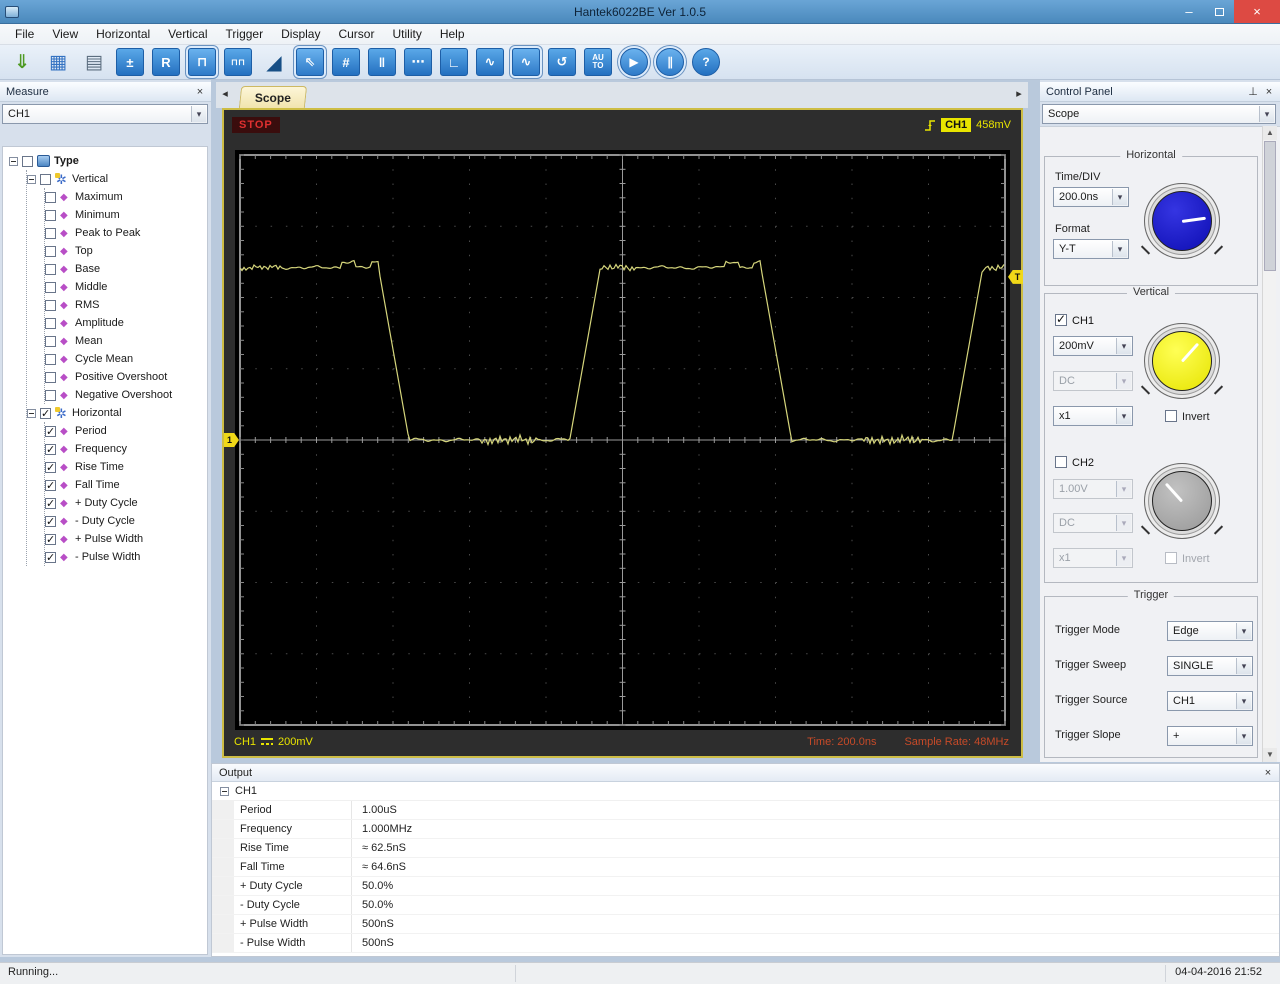 The height and width of the screenshot is (984, 1280). I want to click on menu-vertical: Vertical, so click(187, 34).